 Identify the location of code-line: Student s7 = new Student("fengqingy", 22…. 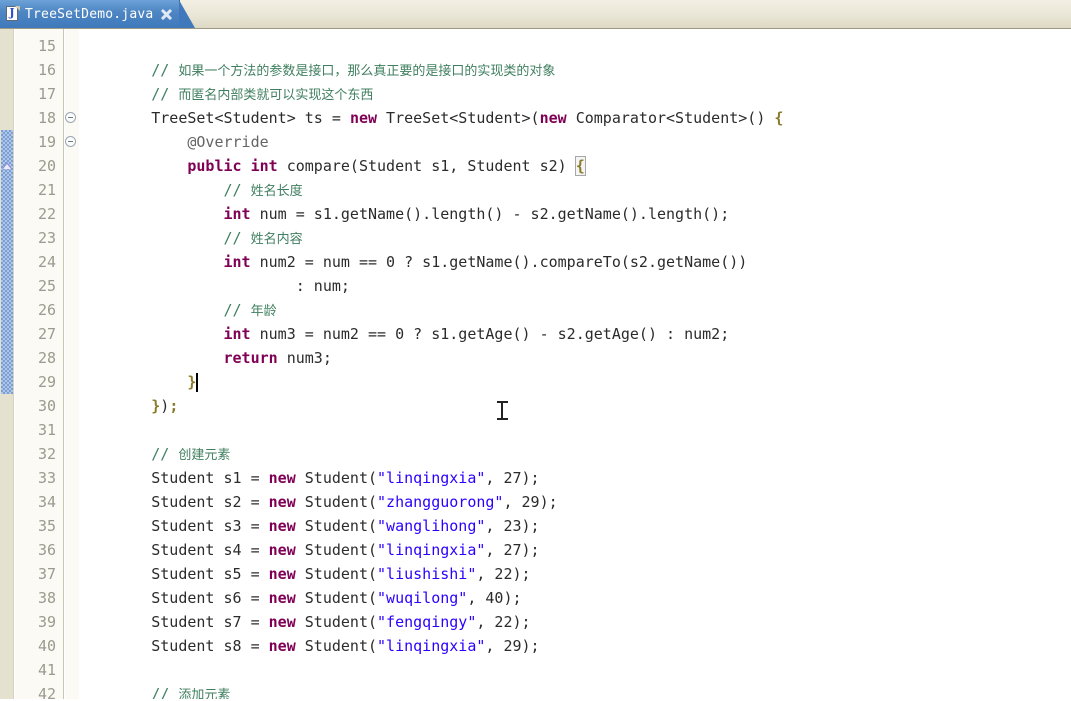
(305, 622).